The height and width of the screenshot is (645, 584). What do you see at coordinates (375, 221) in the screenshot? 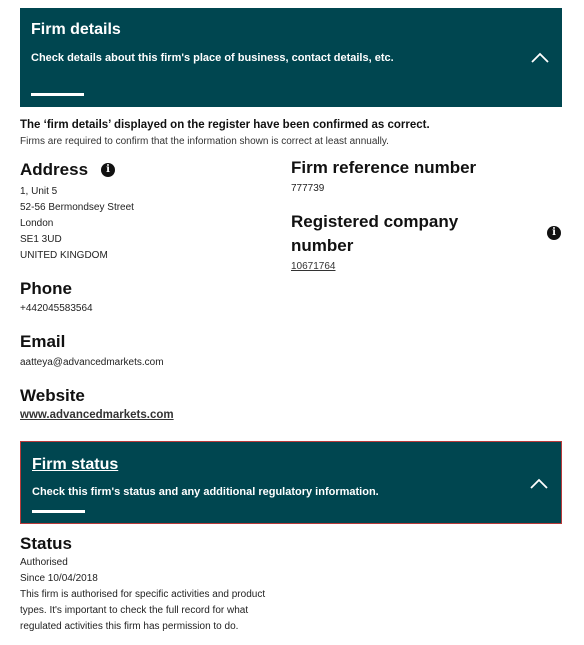
I see `company-heading-line1: Registered company` at bounding box center [375, 221].